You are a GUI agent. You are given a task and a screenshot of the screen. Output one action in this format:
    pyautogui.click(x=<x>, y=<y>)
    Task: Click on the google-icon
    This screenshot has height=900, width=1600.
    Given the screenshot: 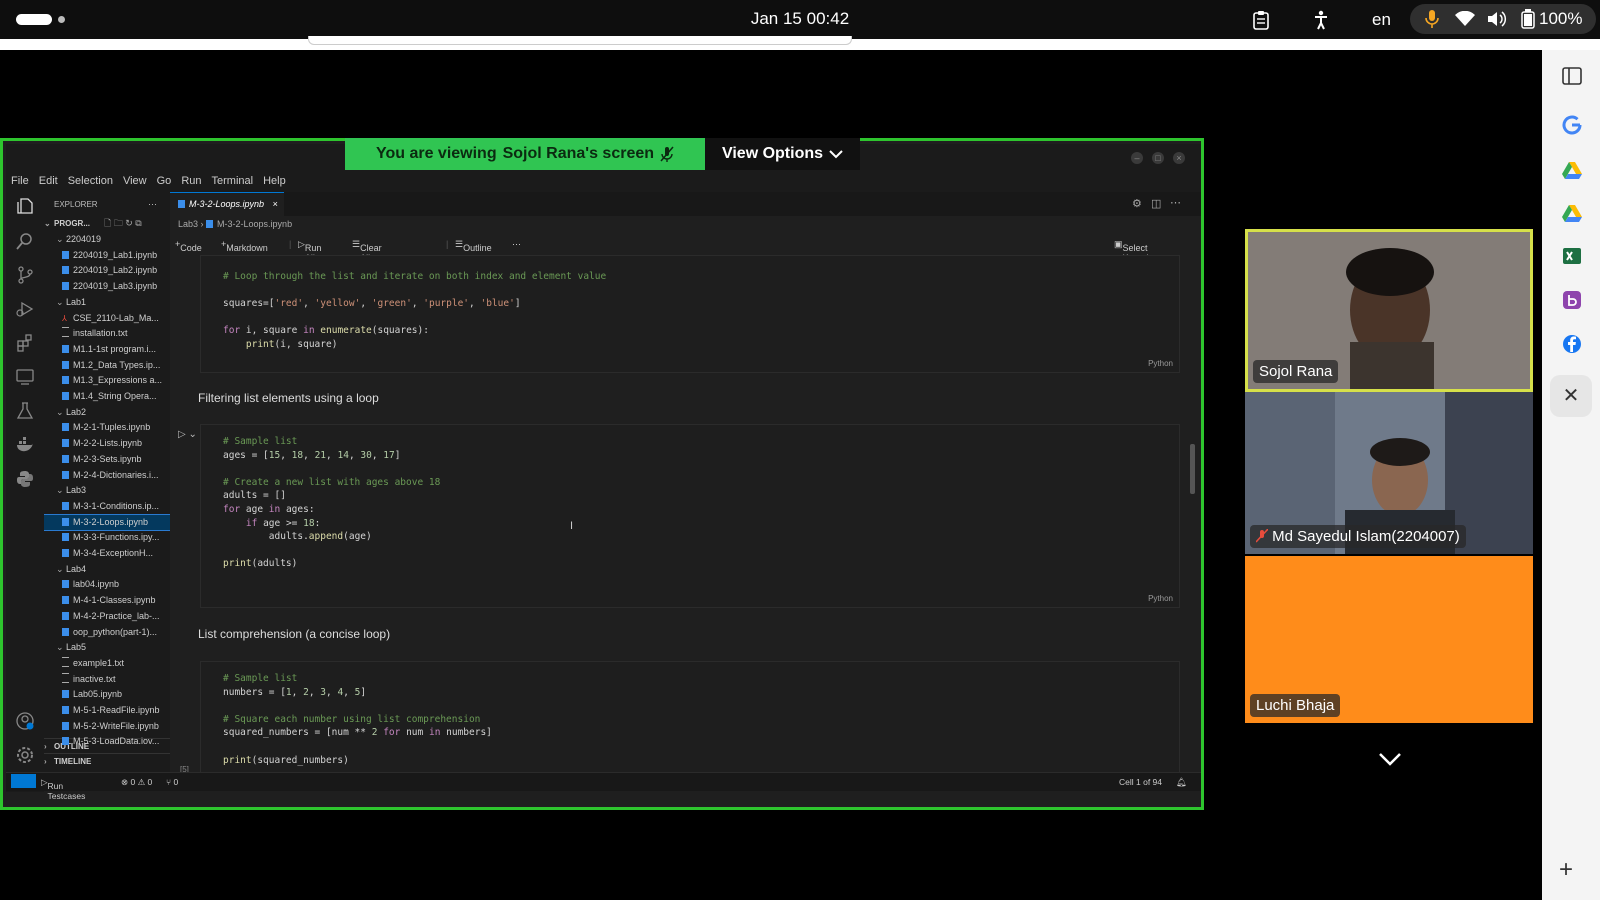 What is the action you would take?
    pyautogui.click(x=1572, y=125)
    